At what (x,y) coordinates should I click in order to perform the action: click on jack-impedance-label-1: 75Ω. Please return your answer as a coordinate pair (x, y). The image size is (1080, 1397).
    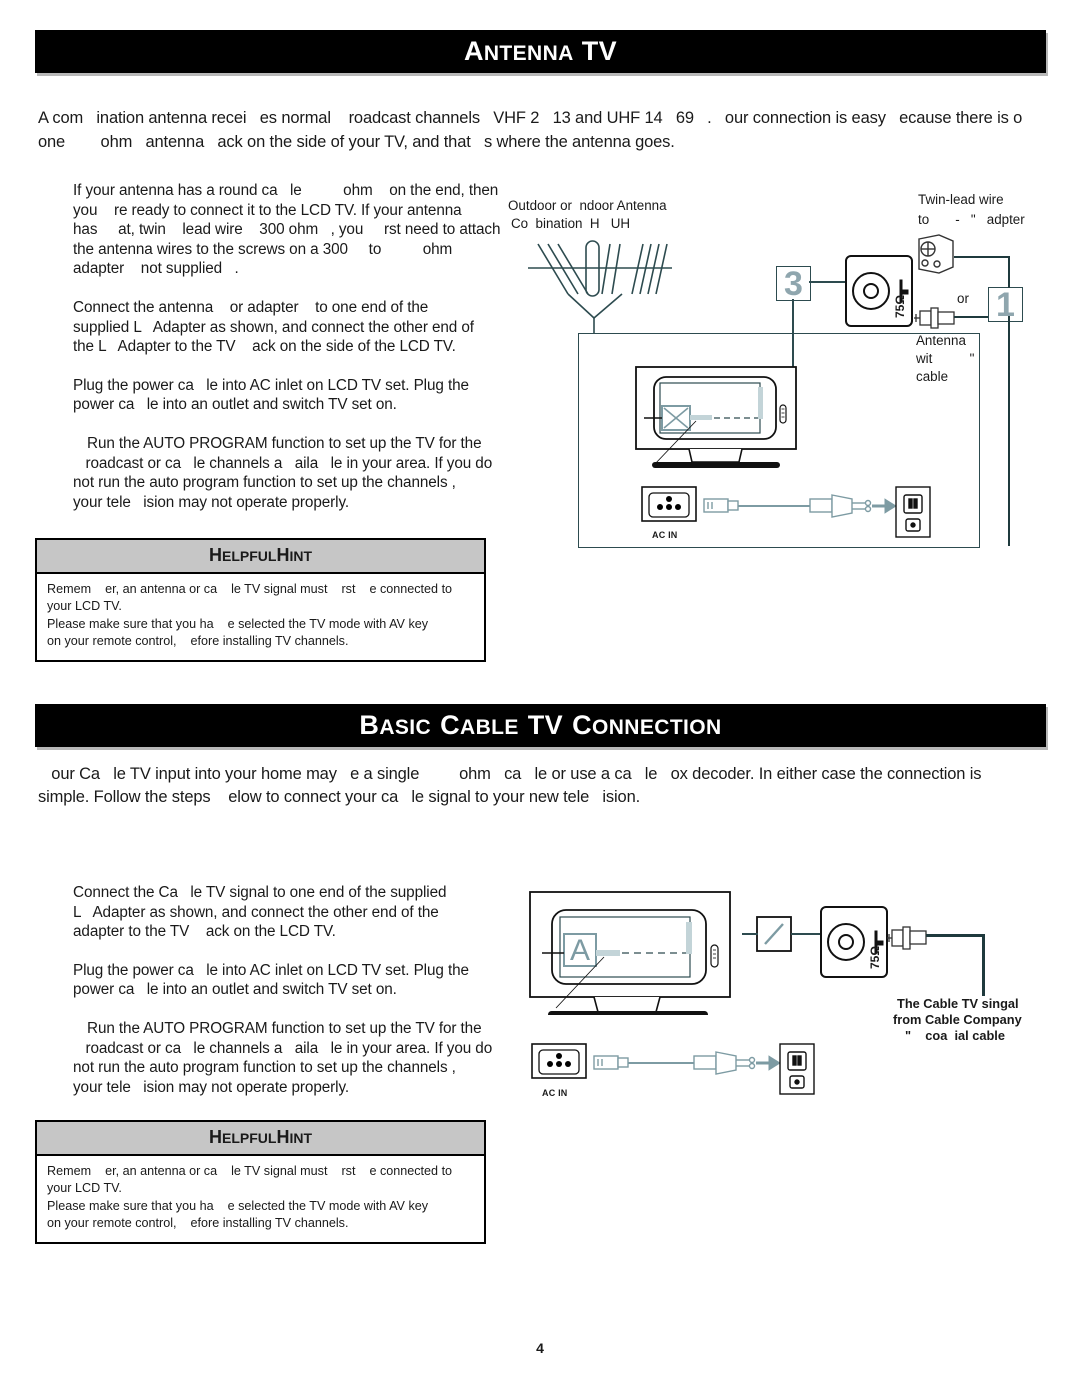
    Looking at the image, I should click on (900, 306).